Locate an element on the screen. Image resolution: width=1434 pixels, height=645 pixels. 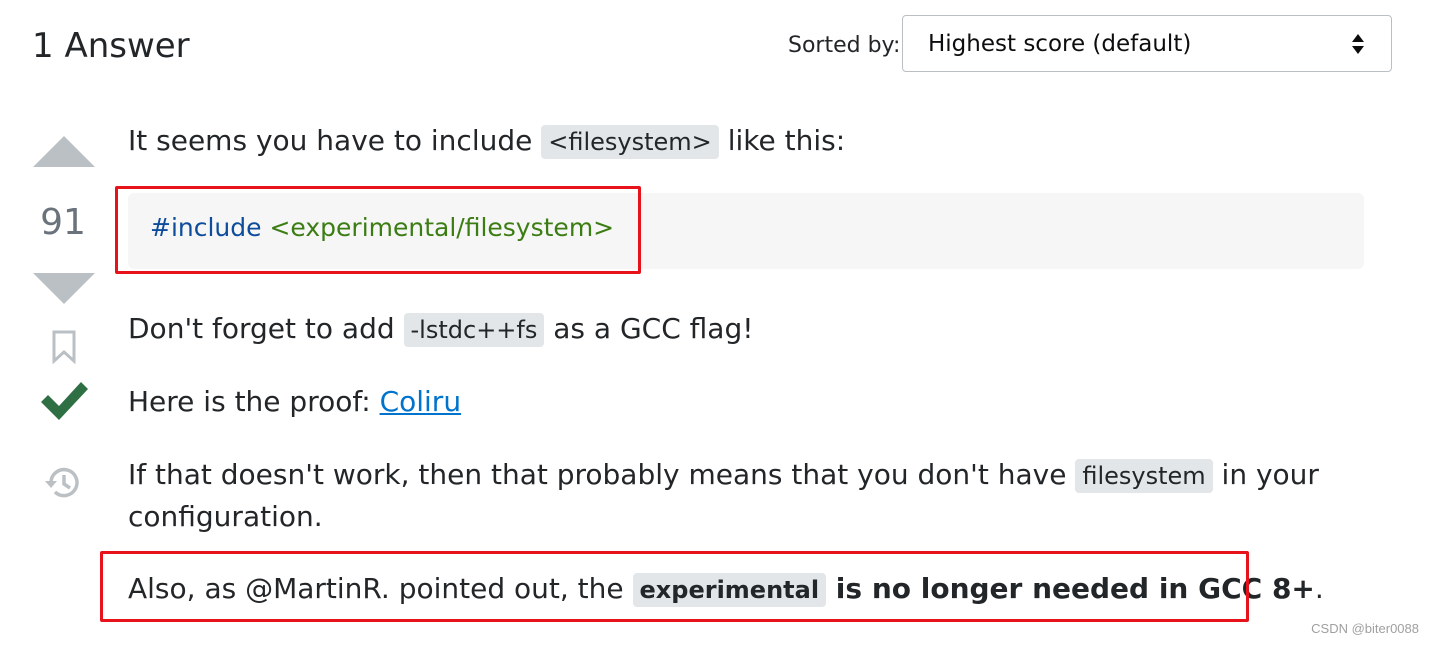
paragraph-text: Don't forget to add is located at coordinates (266, 328).